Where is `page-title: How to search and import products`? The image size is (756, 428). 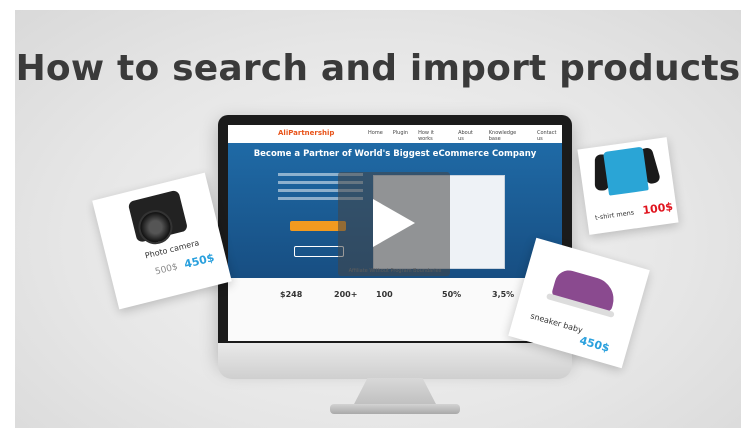
page-title: How to search and import products is located at coordinates (378, 68).